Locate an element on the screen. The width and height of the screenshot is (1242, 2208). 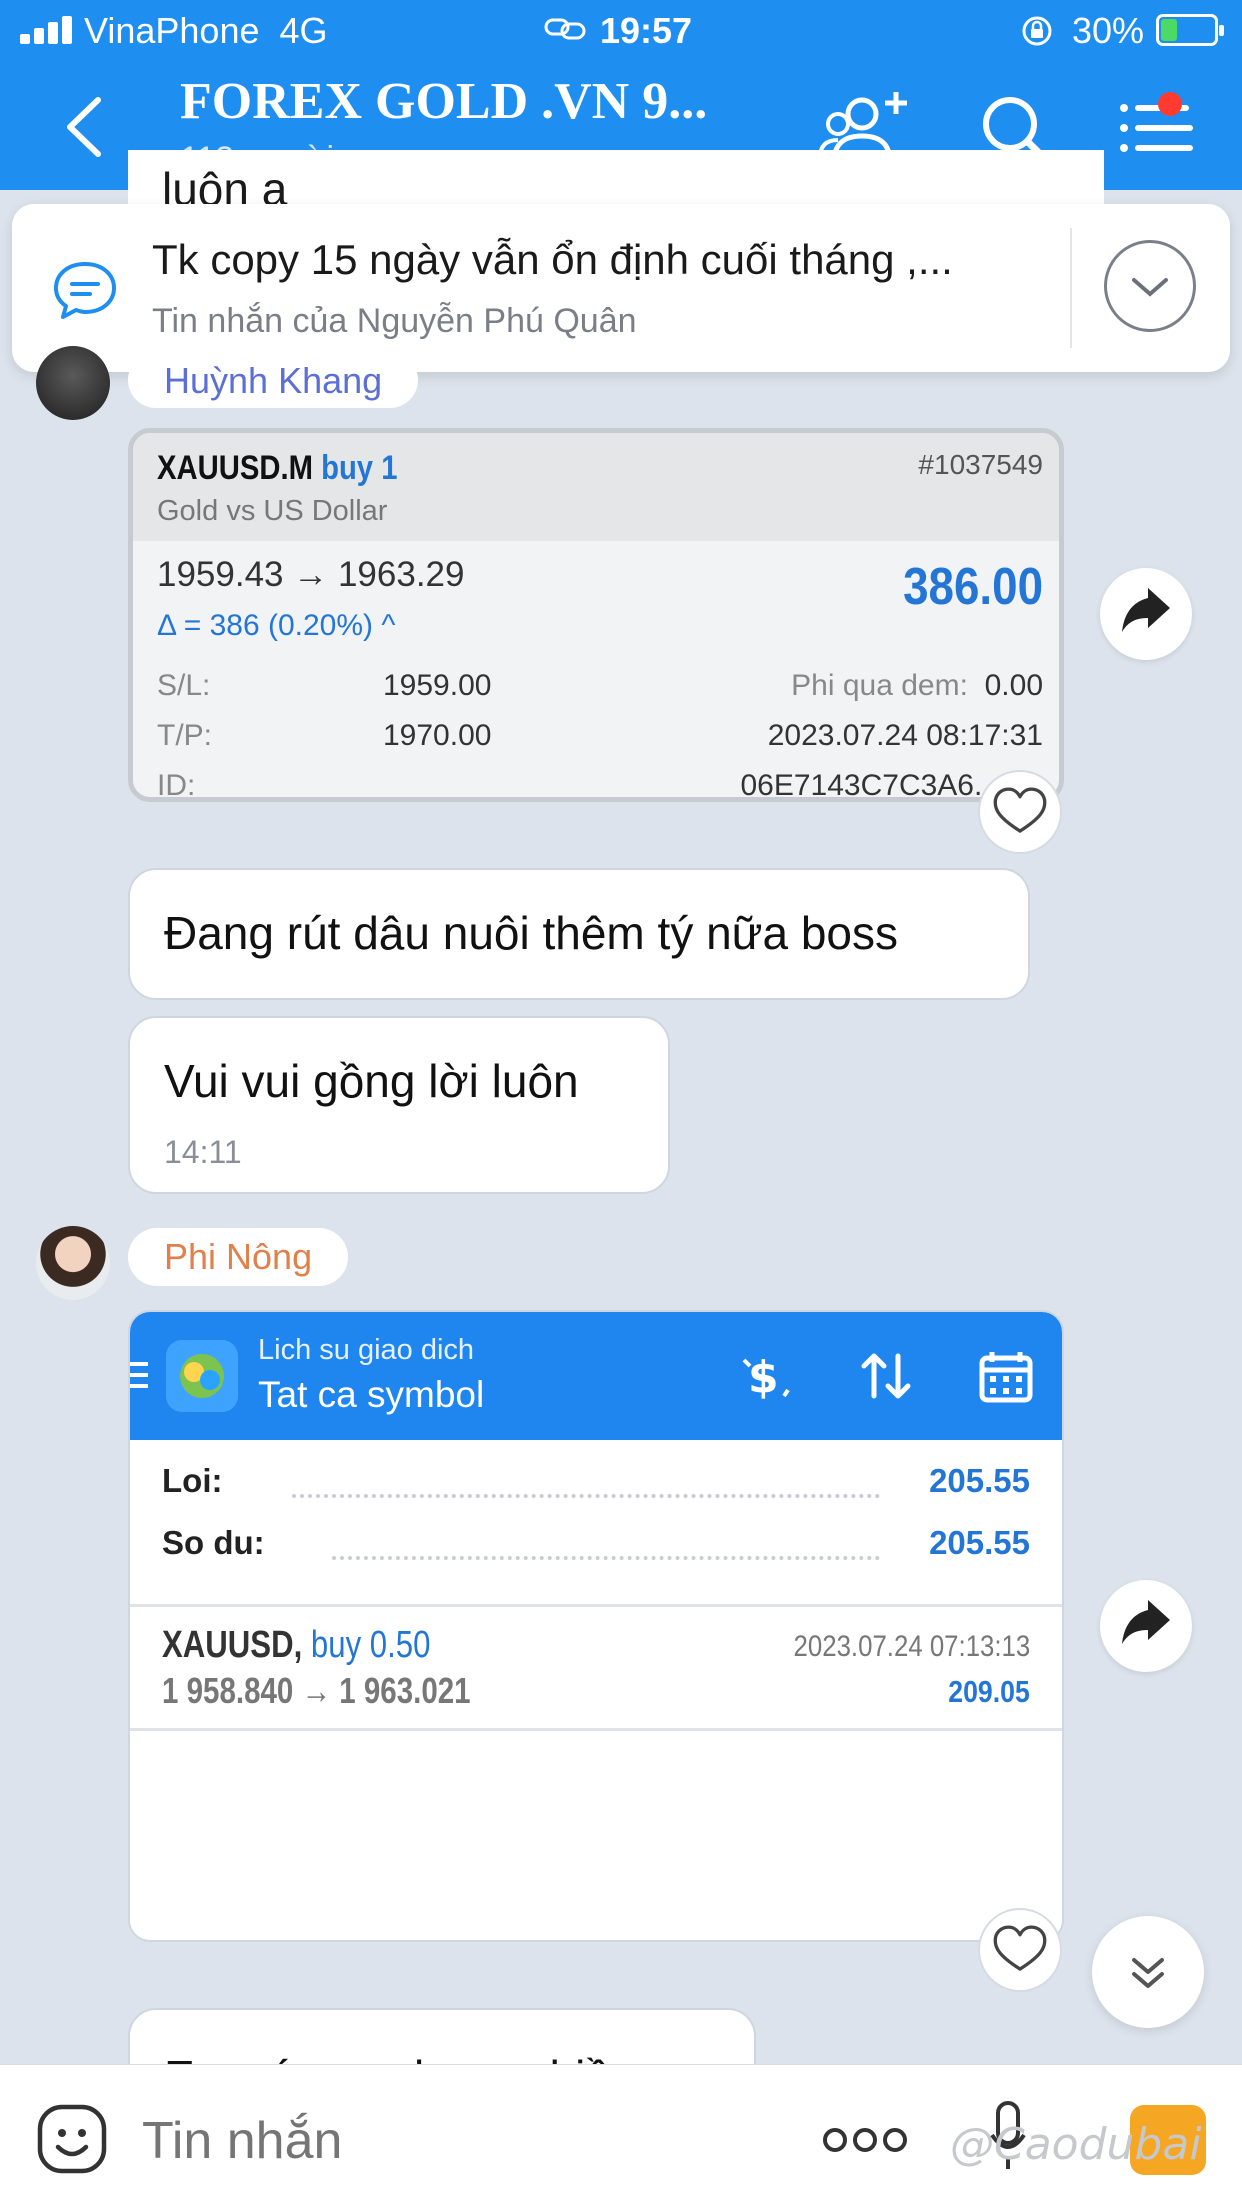
app-icon is located at coordinates (202, 1376).